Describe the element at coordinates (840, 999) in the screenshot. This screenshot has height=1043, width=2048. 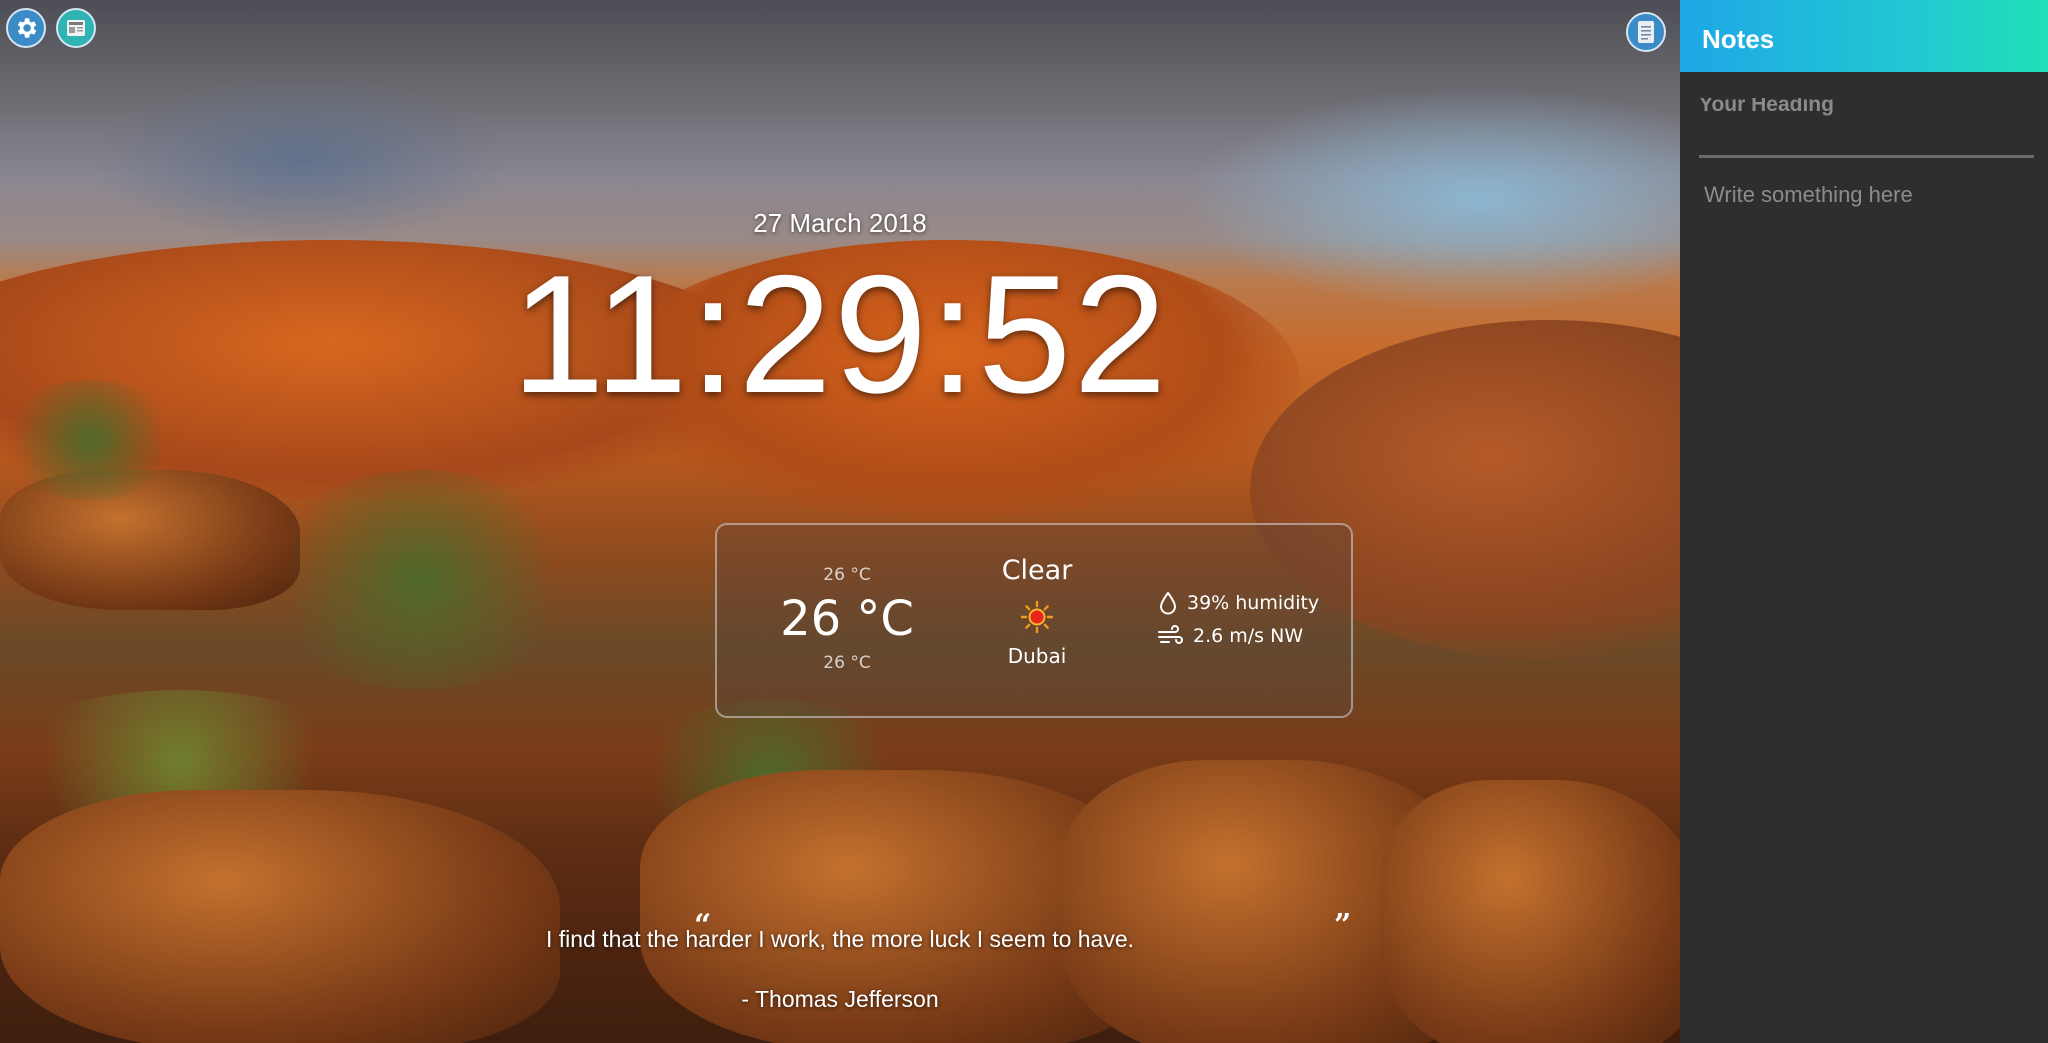
I see `quote-author: - Thomas Jefferson` at that location.